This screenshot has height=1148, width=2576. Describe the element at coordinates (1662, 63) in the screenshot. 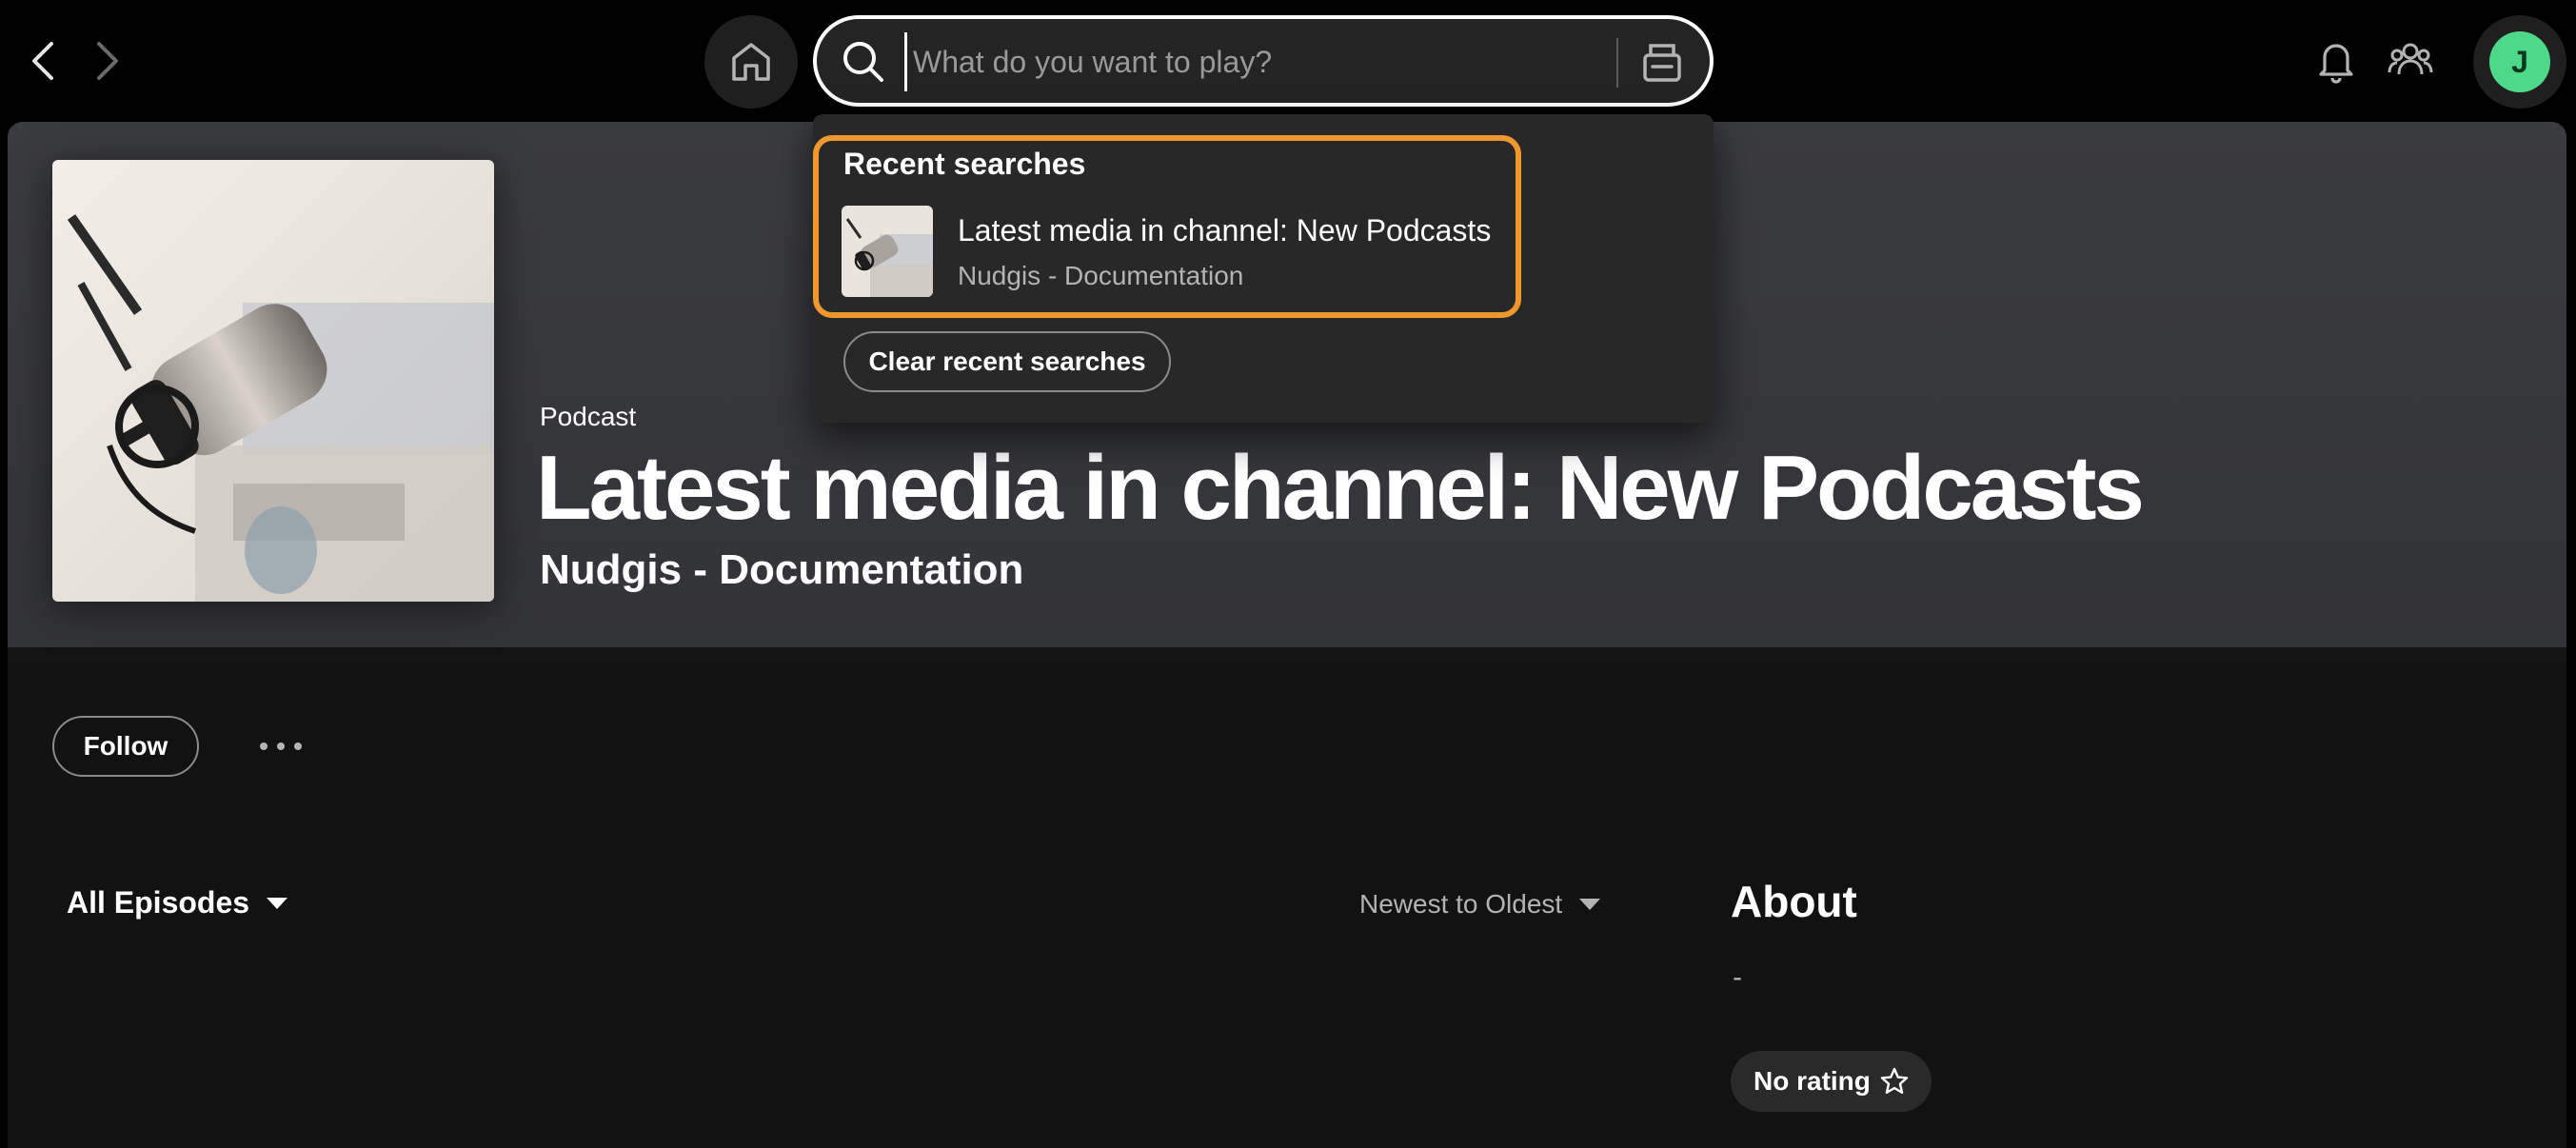

I see `browse-icon` at that location.